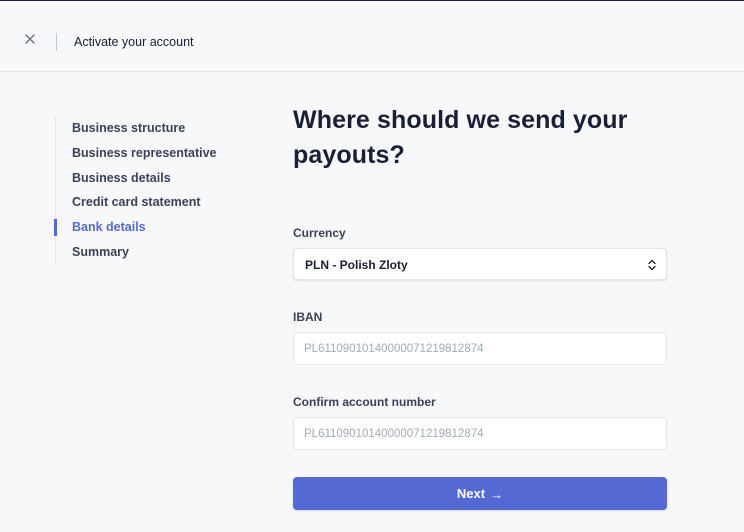 The image size is (744, 532). I want to click on arrow-right-icon: →, so click(497, 494).